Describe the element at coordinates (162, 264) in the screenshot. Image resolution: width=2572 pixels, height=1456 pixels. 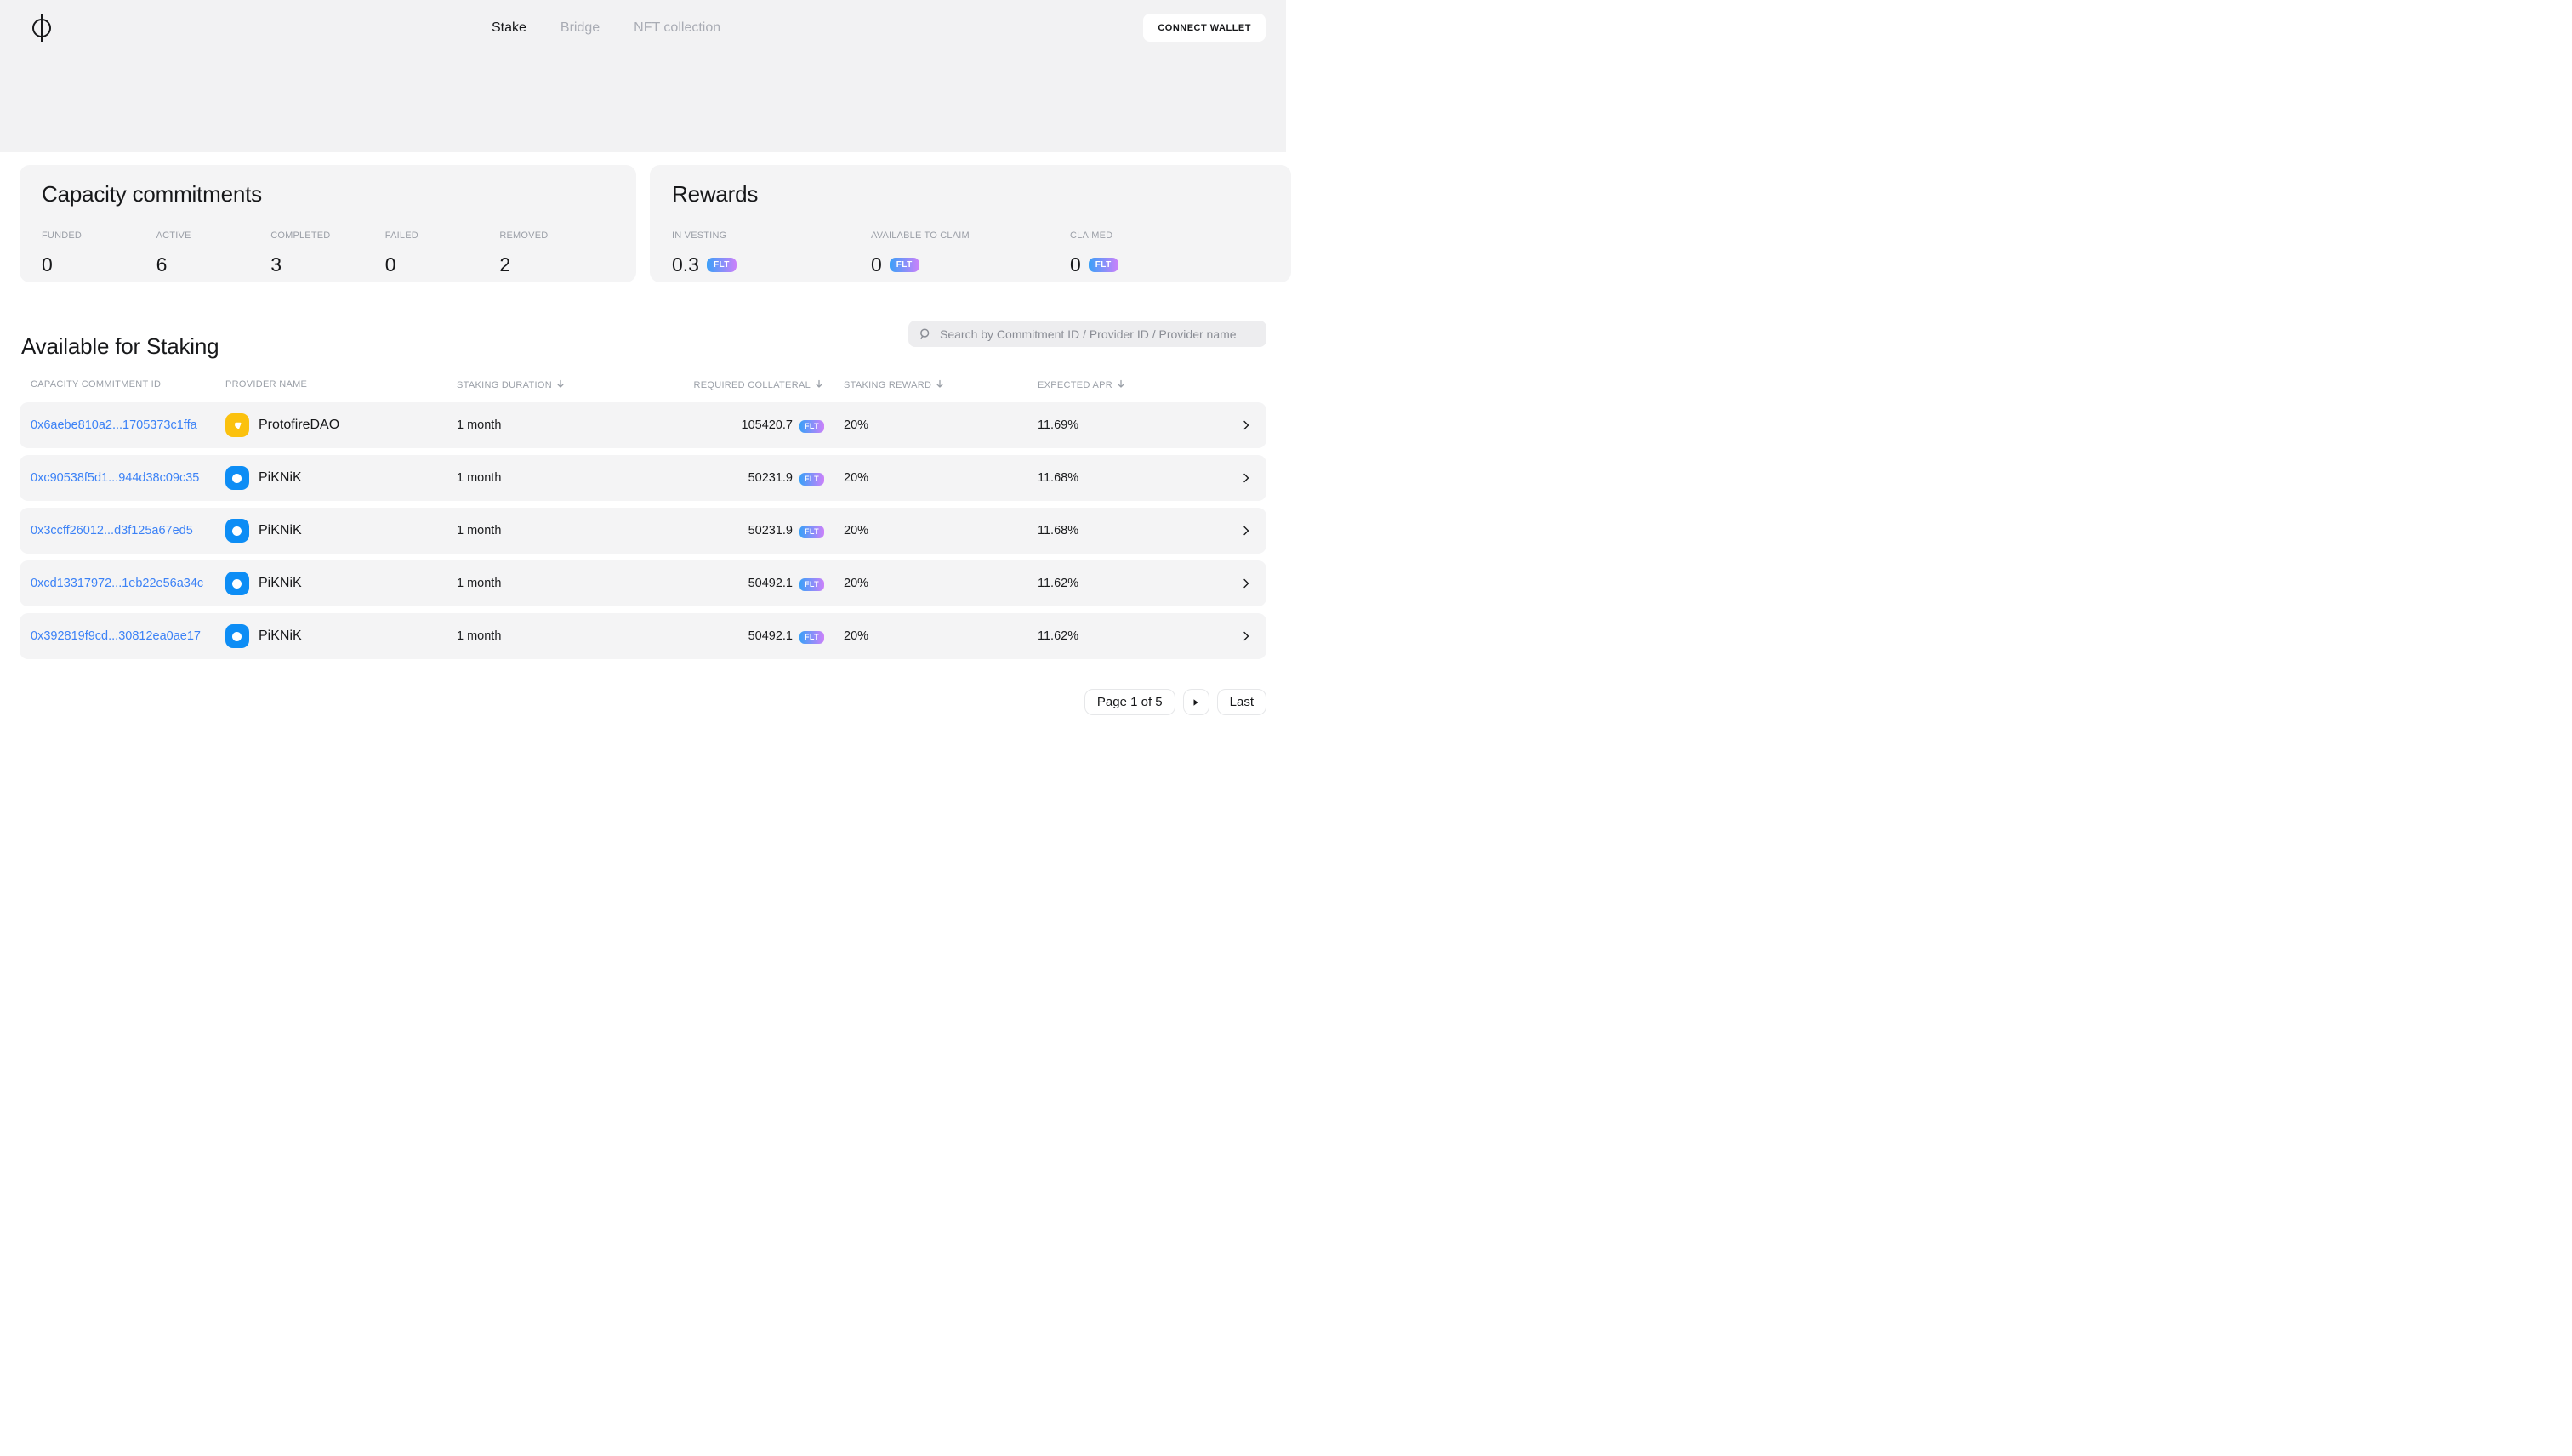
I see `stat-active-value: 6` at that location.